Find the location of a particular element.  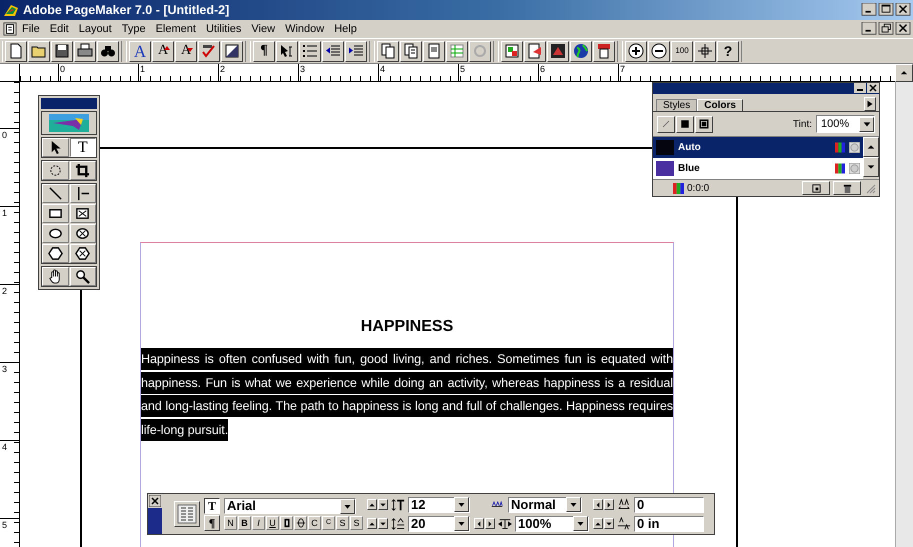

font-dropdown: Arial is located at coordinates (290, 506).